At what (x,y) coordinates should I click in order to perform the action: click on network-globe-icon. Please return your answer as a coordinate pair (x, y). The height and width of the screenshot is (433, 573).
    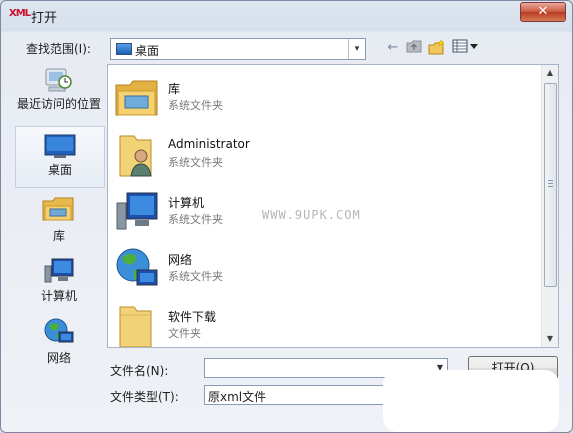
    Looking at the image, I should click on (137, 267).